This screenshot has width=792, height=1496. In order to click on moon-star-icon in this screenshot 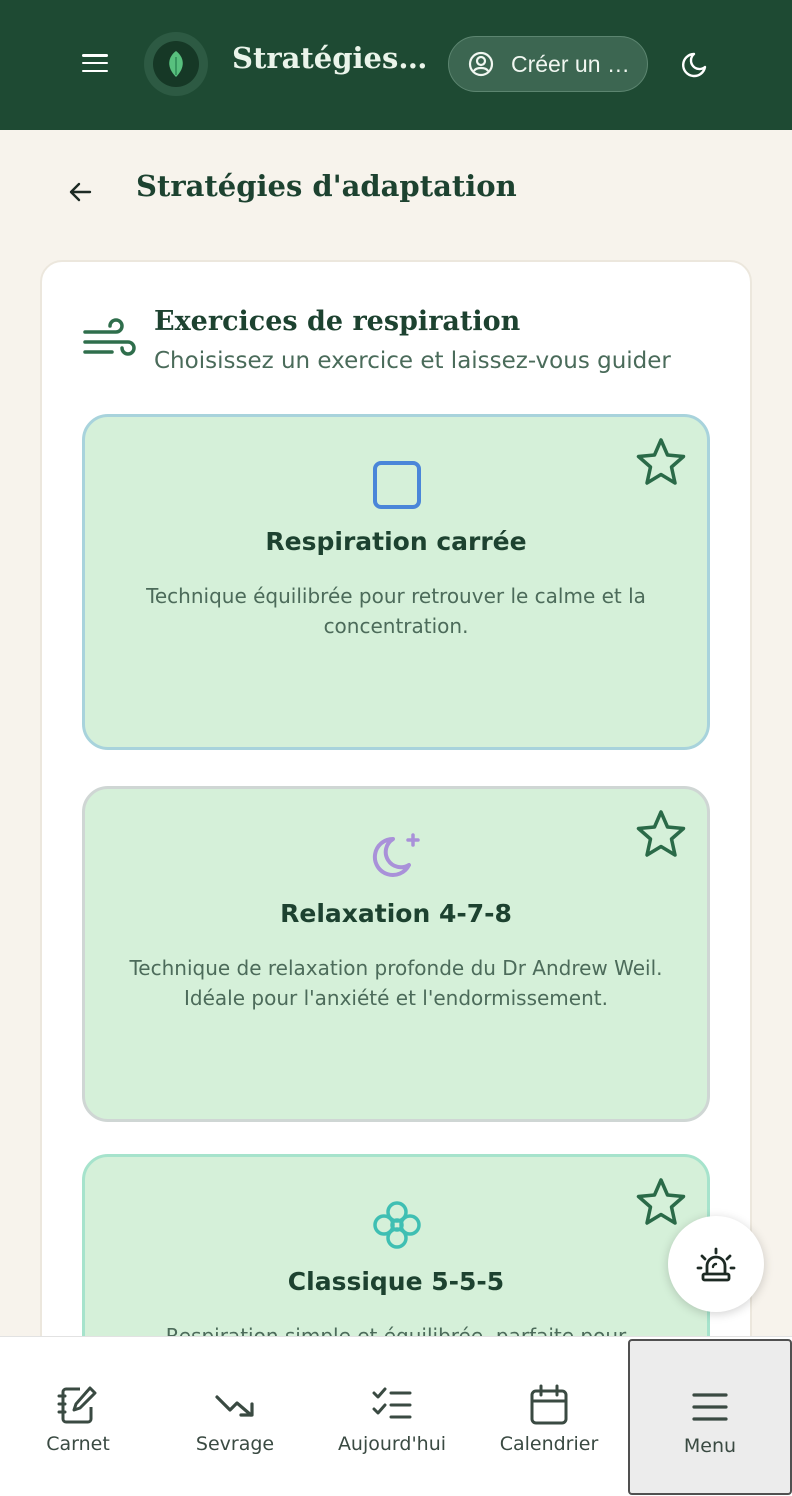, I will do `click(396, 855)`.